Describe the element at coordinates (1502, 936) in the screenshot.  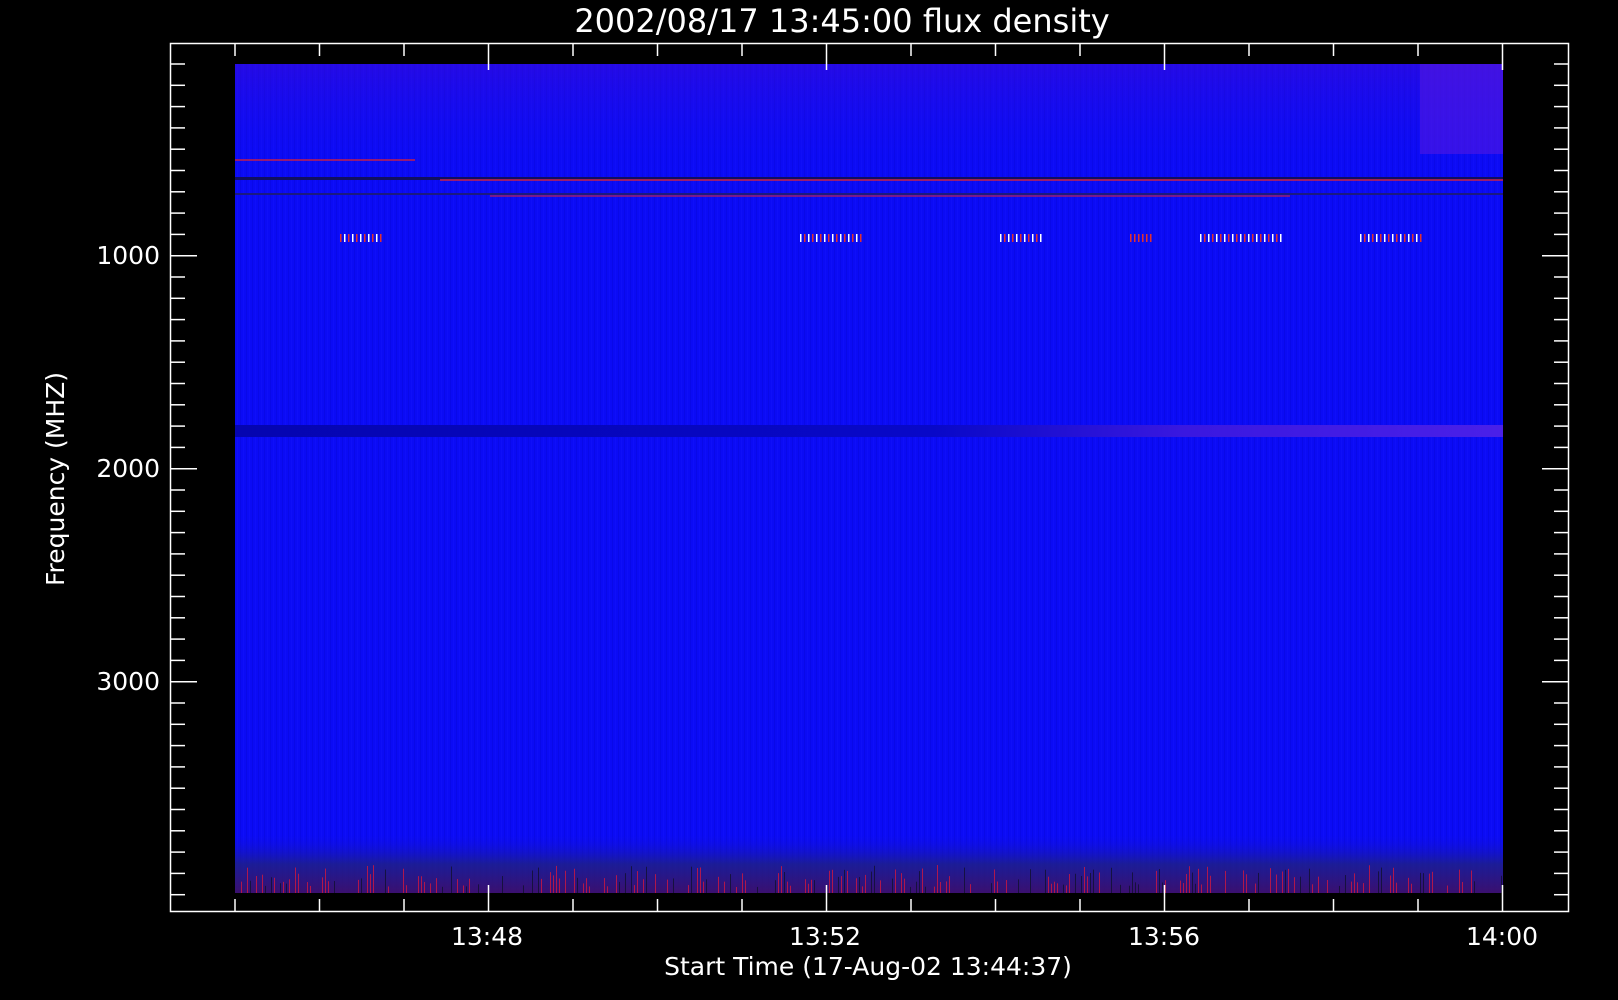
I see `x-tick-label: 14:00` at that location.